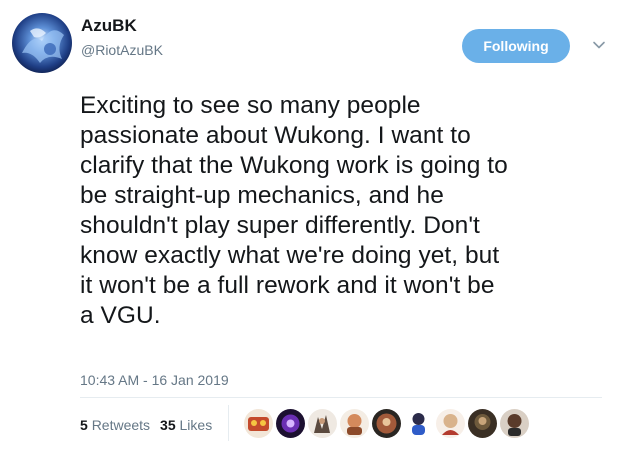 Image resolution: width=640 pixels, height=454 pixels. I want to click on tweet-line: know exactly what we're doing yet, but, so click(290, 255).